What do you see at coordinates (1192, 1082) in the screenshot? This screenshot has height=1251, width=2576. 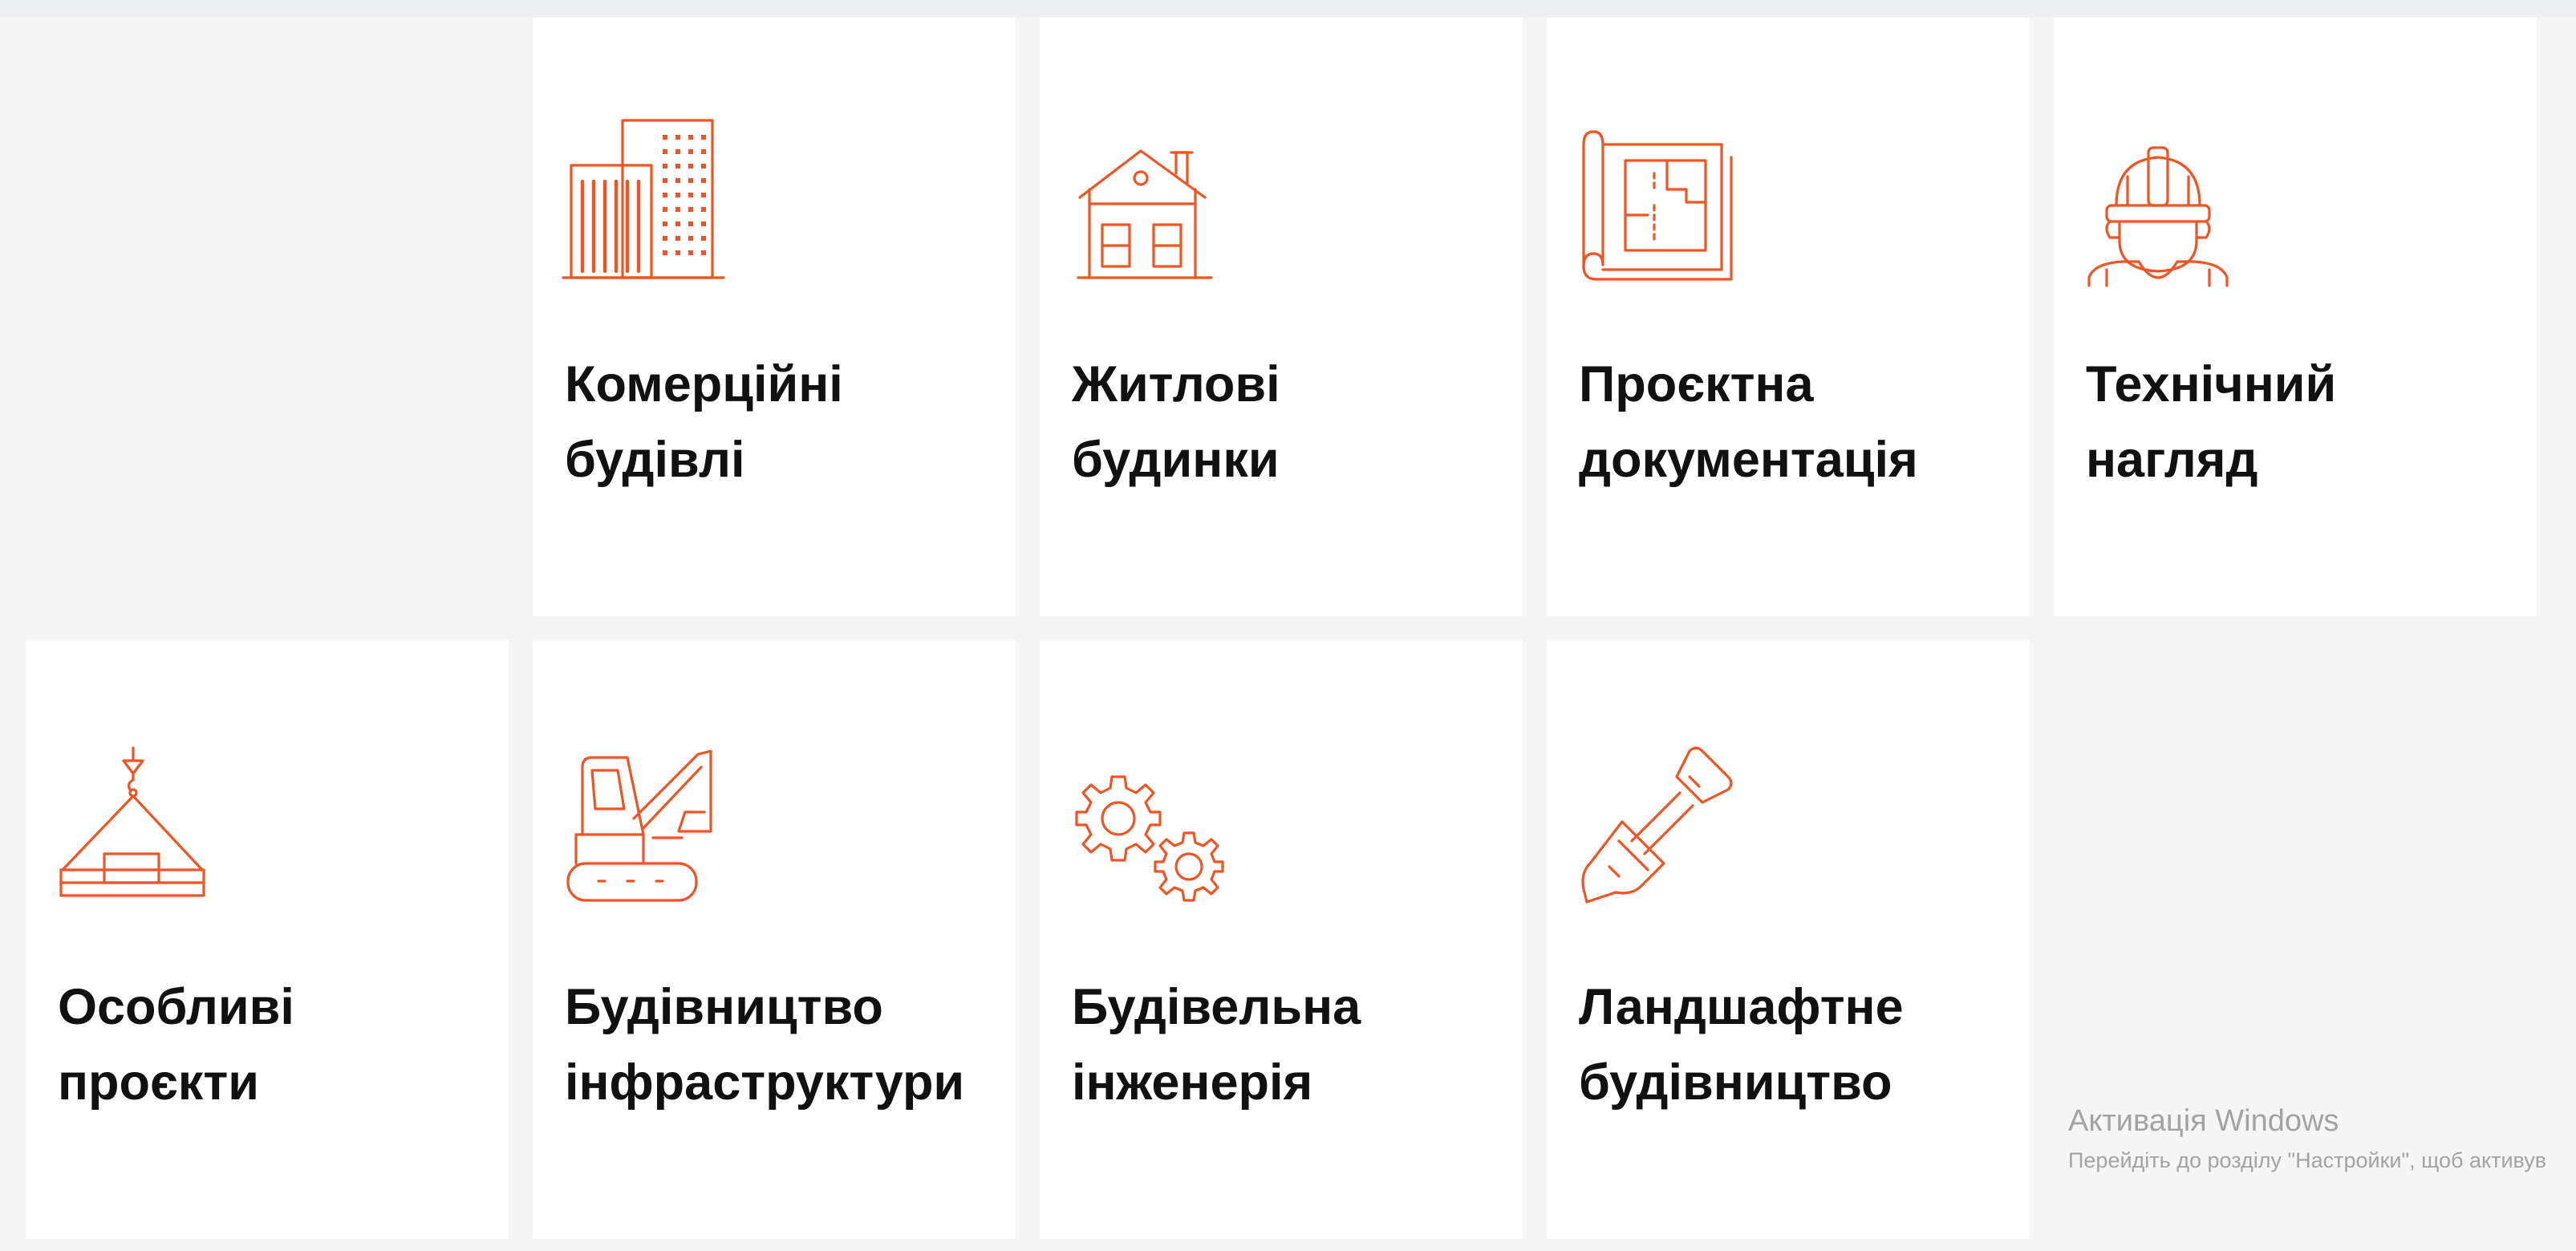 I see `card-title-line2: інженерія` at bounding box center [1192, 1082].